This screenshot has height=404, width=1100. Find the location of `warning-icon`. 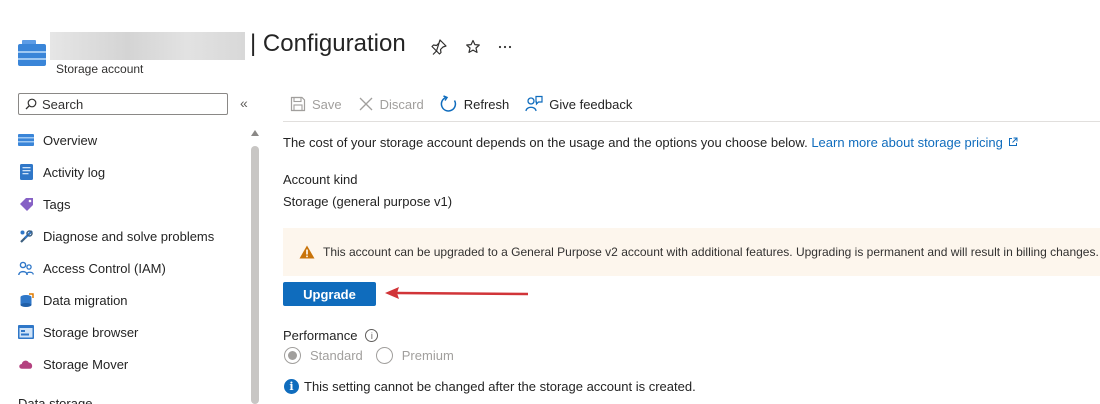

warning-icon is located at coordinates (307, 252).